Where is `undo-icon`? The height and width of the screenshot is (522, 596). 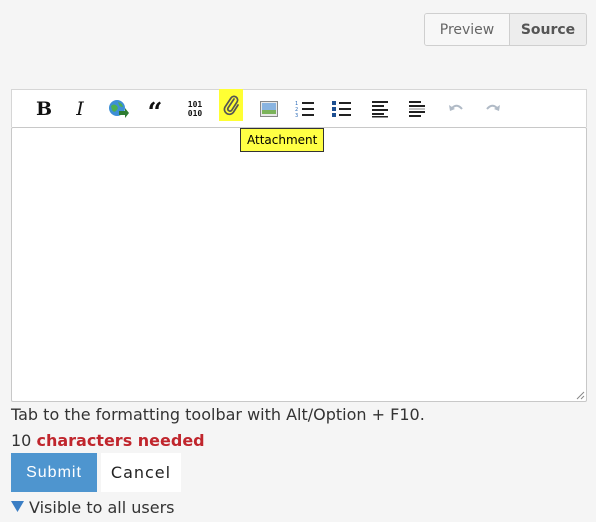 undo-icon is located at coordinates (456, 107).